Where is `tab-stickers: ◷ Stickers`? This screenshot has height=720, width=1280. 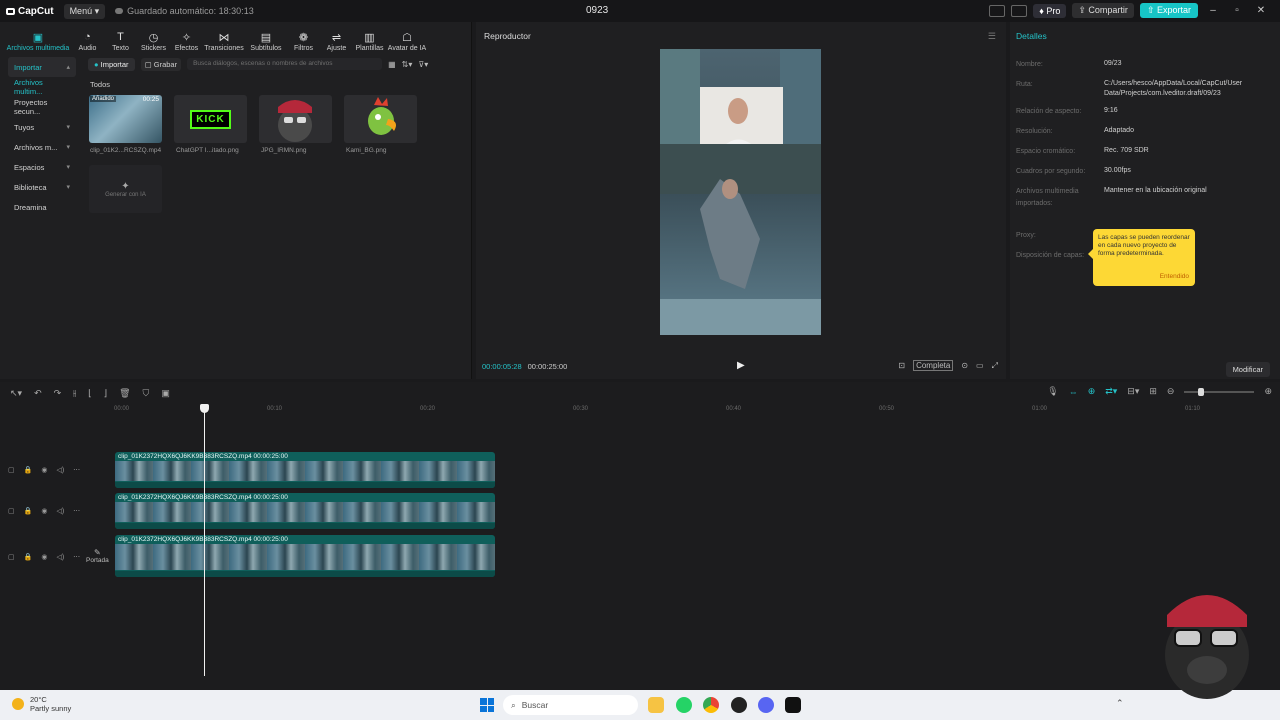
tab-stickers: ◷ Stickers is located at coordinates (153, 41).